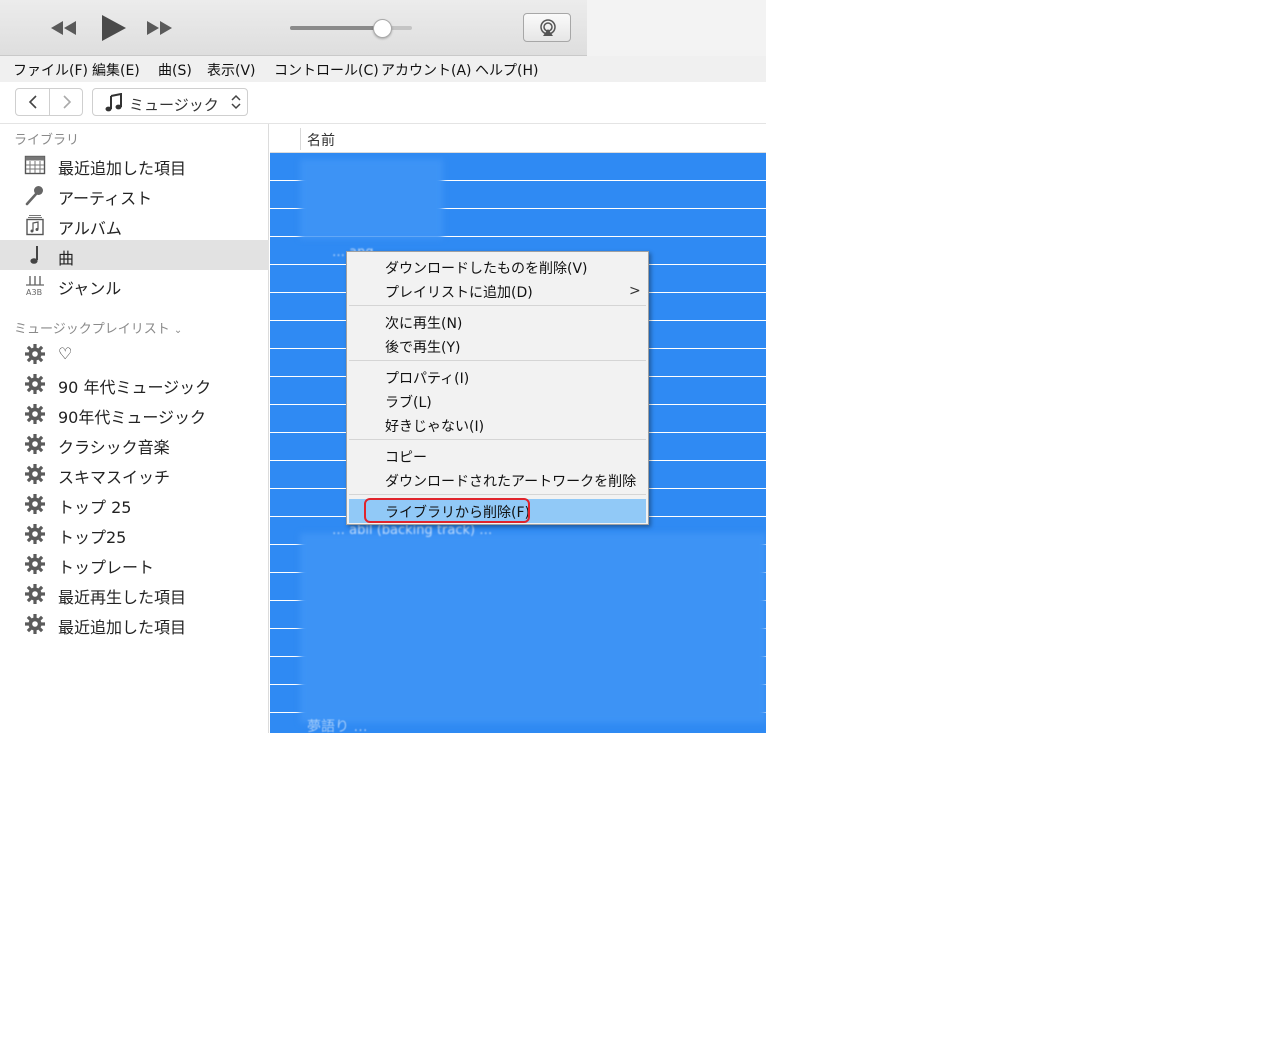 This screenshot has height=1048, width=1286. Describe the element at coordinates (134, 594) in the screenshot. I see `sidebar-playlist-recently-played: 最近再生した項目` at that location.